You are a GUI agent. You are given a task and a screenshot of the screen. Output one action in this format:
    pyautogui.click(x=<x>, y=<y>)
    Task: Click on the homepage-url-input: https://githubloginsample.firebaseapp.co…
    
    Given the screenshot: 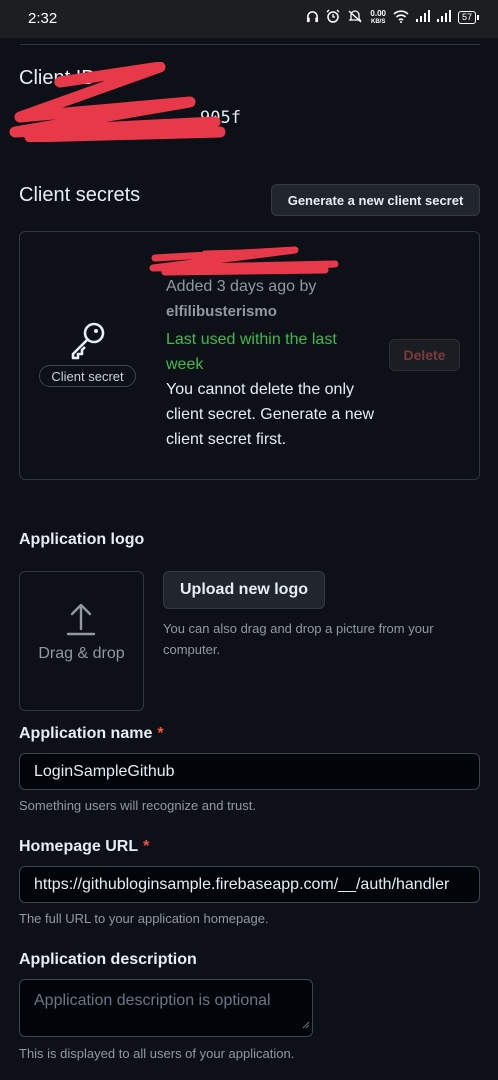 What is the action you would take?
    pyautogui.click(x=249, y=884)
    